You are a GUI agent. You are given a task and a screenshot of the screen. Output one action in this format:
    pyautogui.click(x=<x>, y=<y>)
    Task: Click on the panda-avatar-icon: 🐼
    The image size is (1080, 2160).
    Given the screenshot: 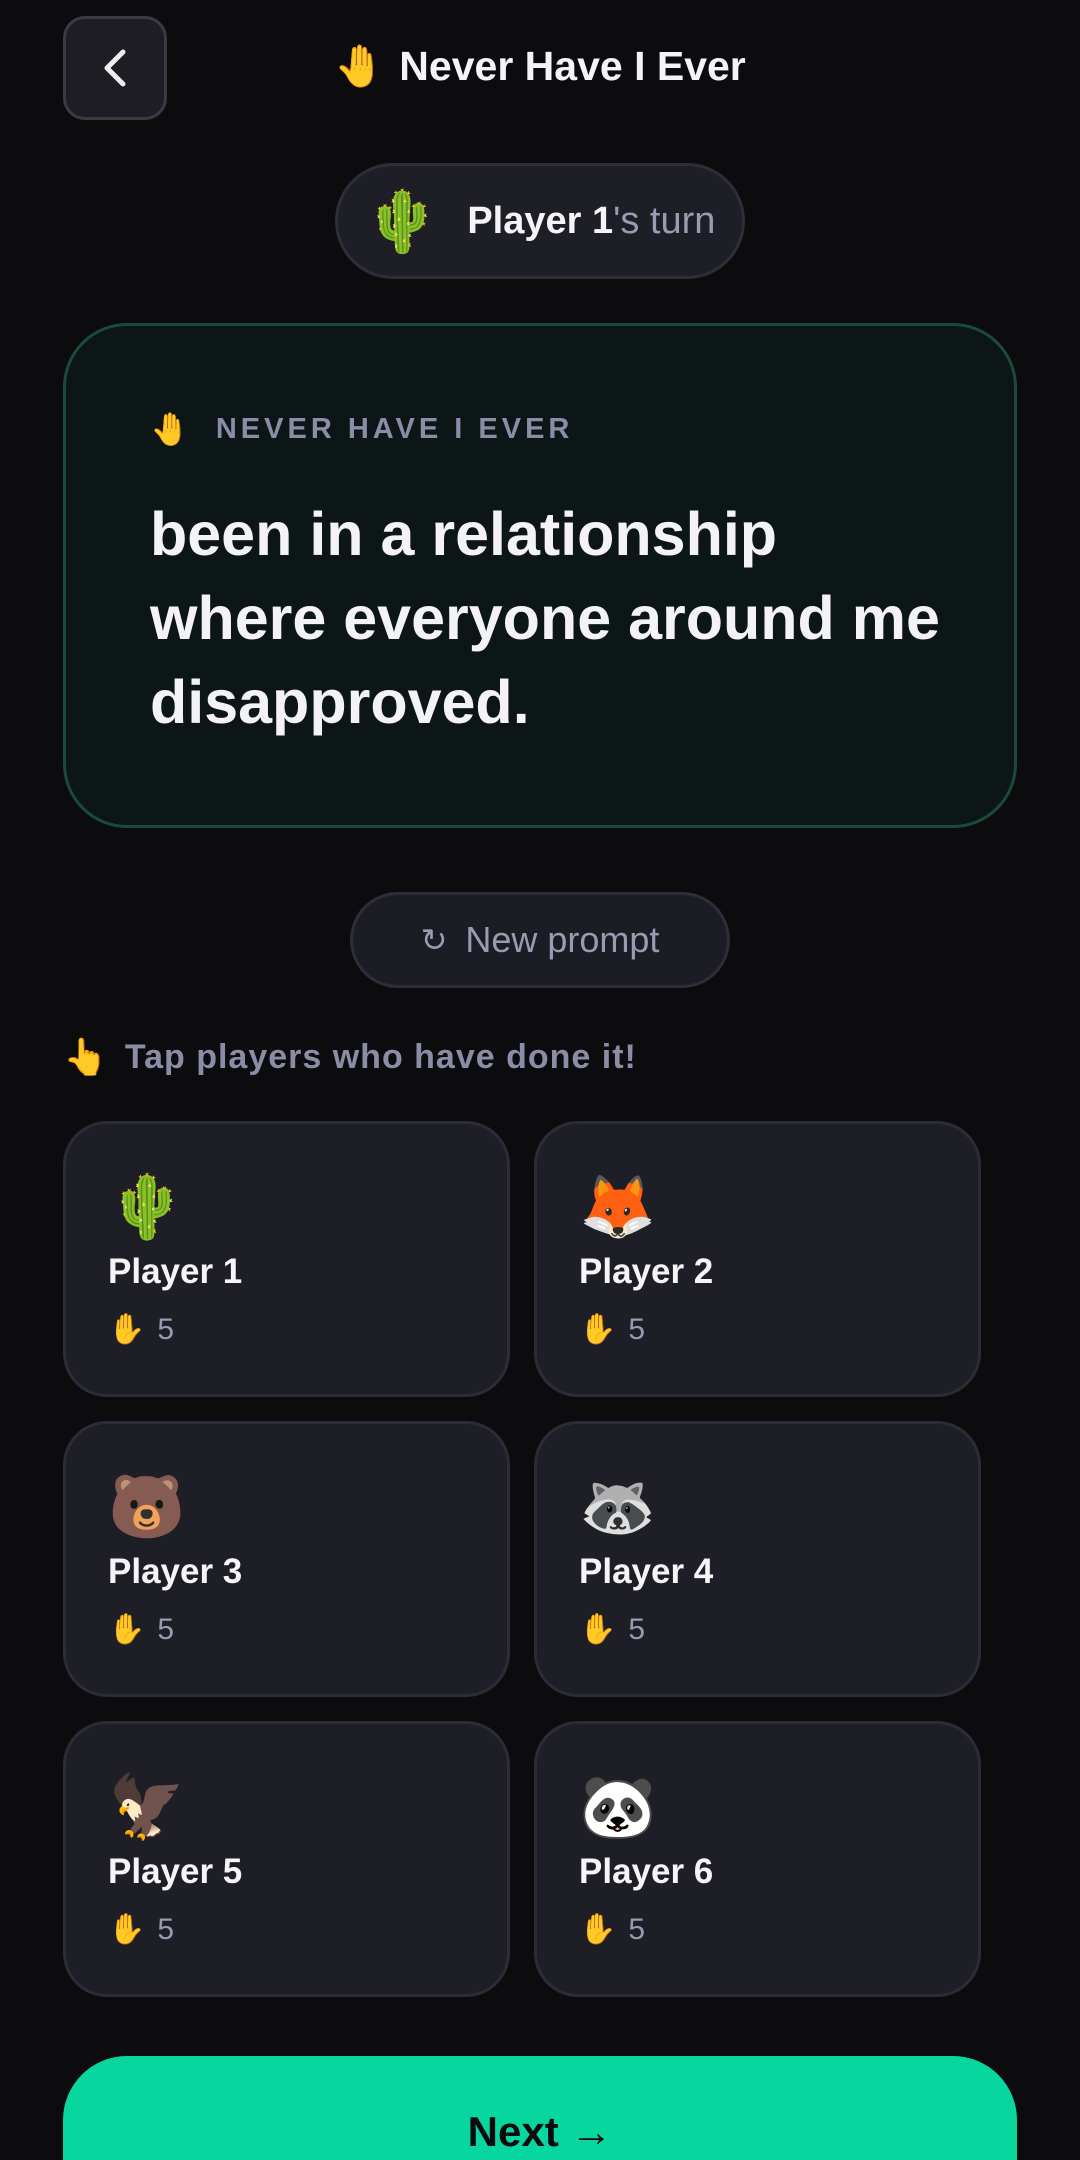 What is the action you would take?
    pyautogui.click(x=618, y=1806)
    